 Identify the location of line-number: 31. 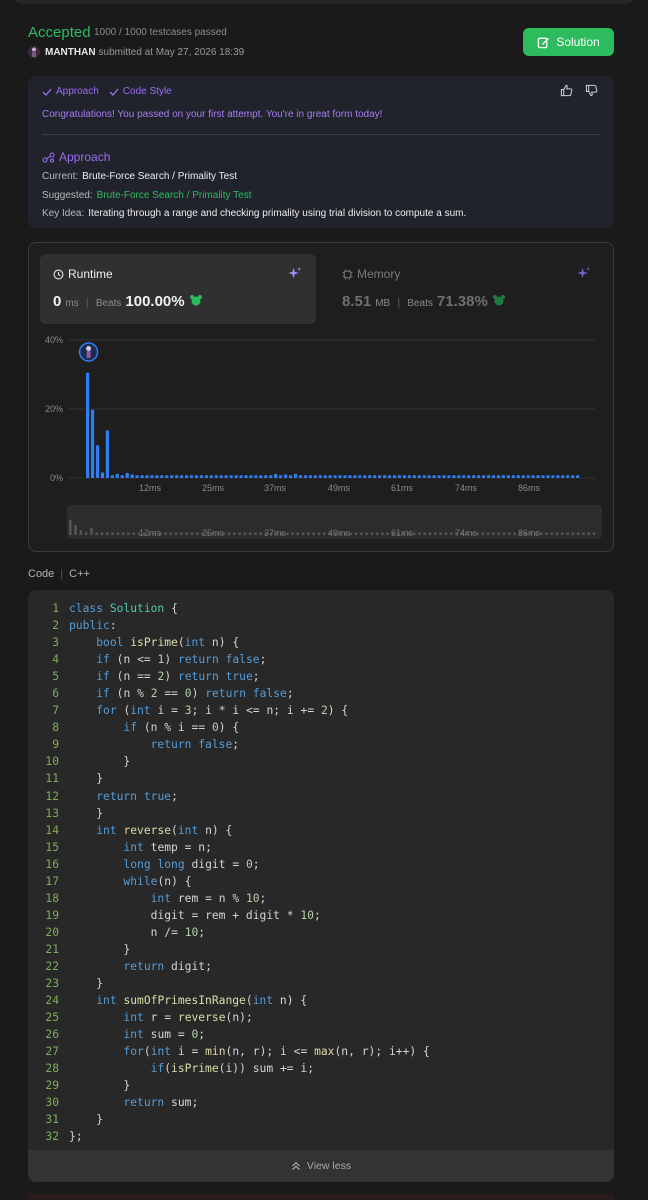
(52, 1120).